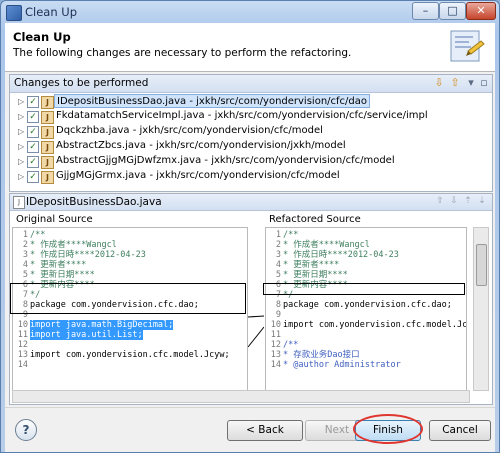 This screenshot has width=500, height=453. What do you see at coordinates (275, 335) in the screenshot?
I see `code-line: 11` at bounding box center [275, 335].